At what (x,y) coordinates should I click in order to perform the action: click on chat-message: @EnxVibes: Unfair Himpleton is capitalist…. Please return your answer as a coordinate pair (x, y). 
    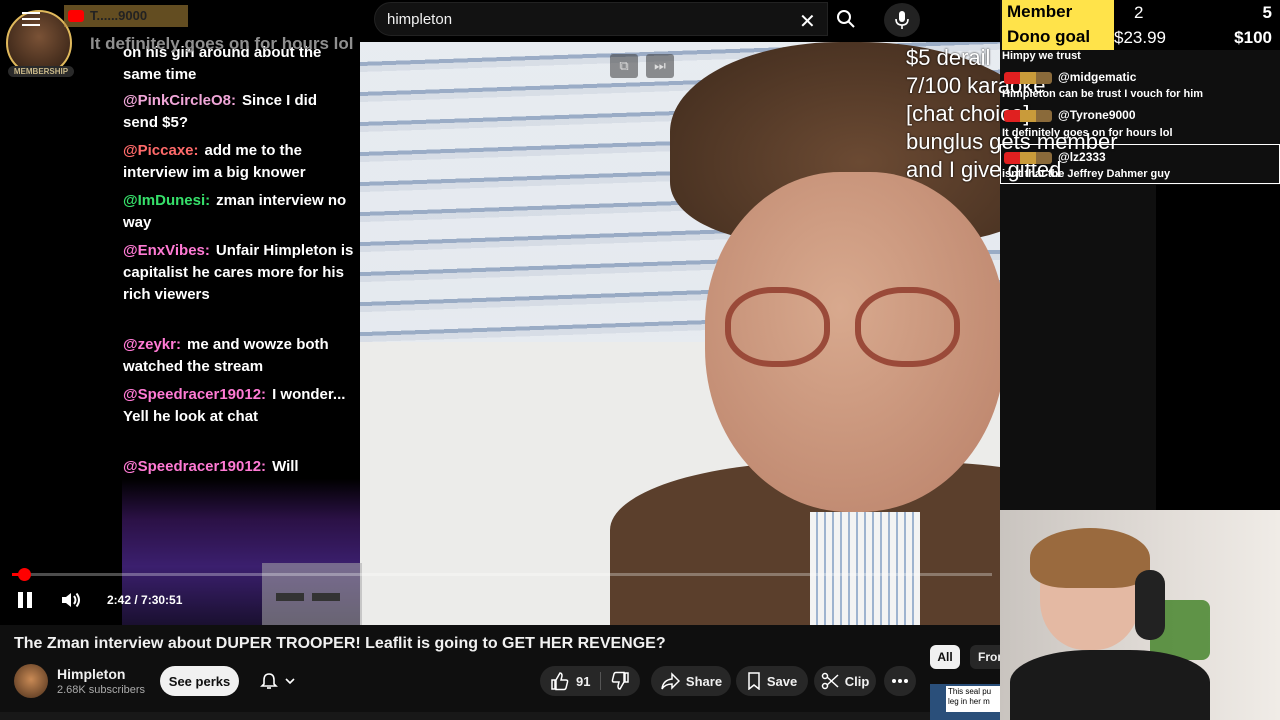
    Looking at the image, I should click on (239, 273).